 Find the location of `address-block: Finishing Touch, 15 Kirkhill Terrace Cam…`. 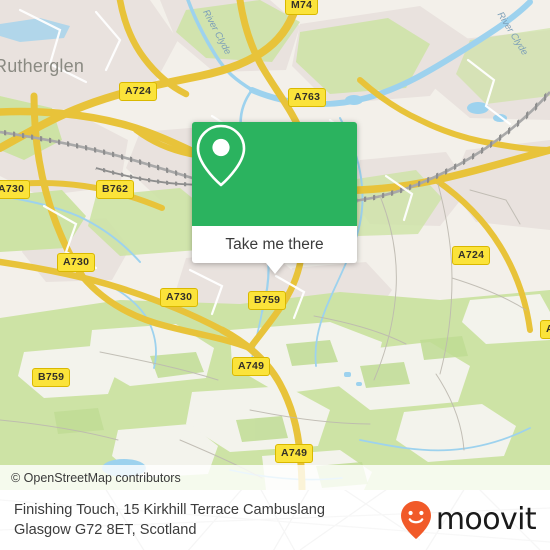

address-block: Finishing Touch, 15 Kirkhill Terrace Cam… is located at coordinates (169, 520).